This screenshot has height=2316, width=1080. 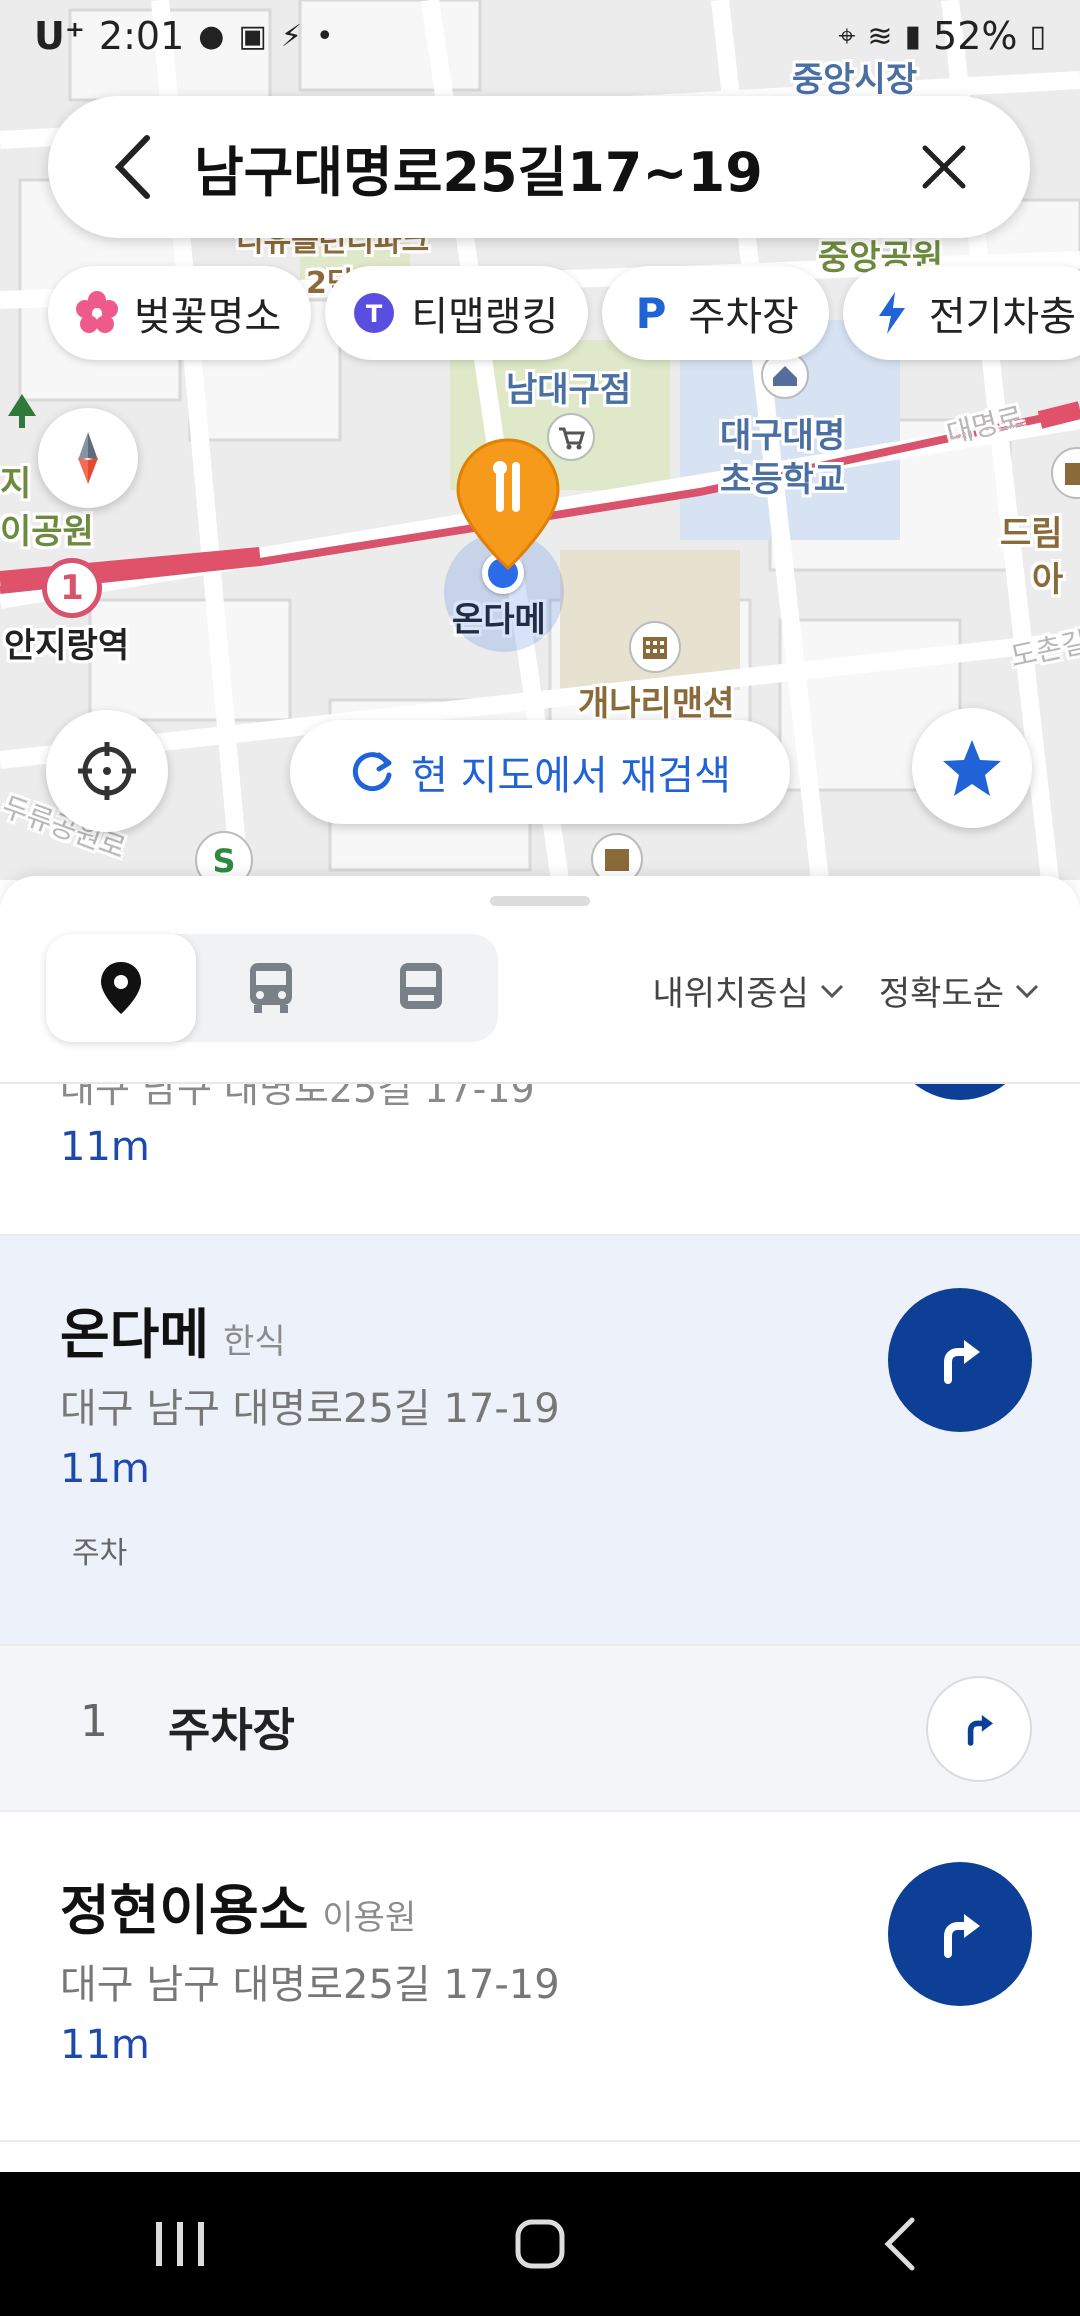 What do you see at coordinates (67, 646) in the screenshot?
I see `map-label-station: 안지랑역` at bounding box center [67, 646].